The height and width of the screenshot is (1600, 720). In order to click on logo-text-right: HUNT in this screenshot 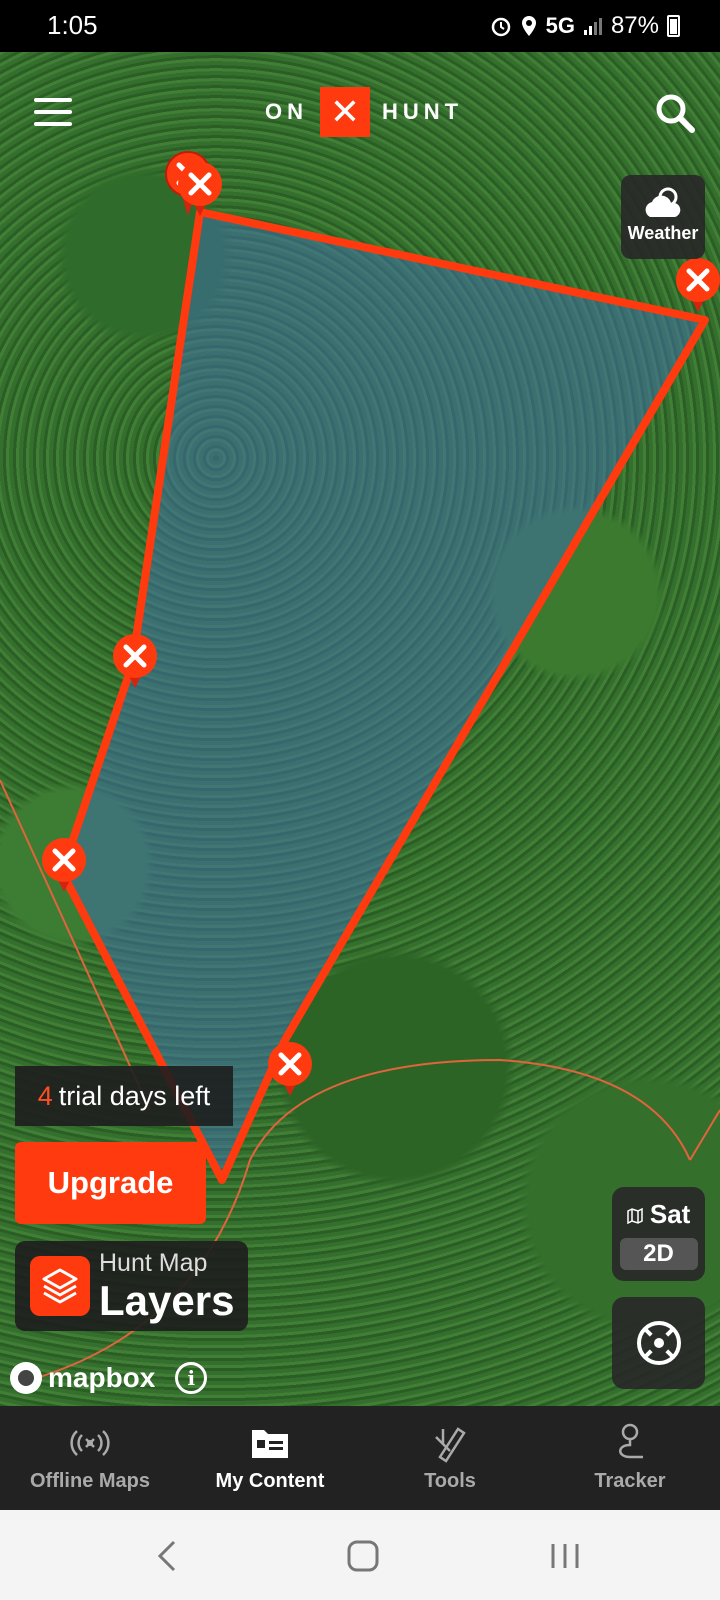, I will do `click(423, 111)`.